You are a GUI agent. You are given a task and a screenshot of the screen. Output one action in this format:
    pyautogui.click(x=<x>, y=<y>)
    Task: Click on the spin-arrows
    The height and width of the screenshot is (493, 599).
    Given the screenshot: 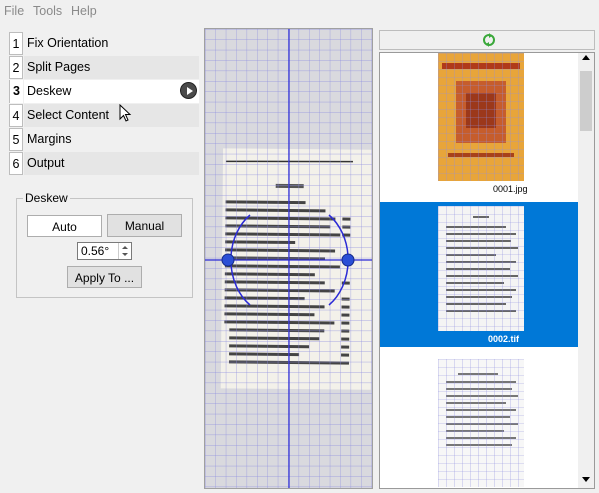 What is the action you would take?
    pyautogui.click(x=124, y=251)
    